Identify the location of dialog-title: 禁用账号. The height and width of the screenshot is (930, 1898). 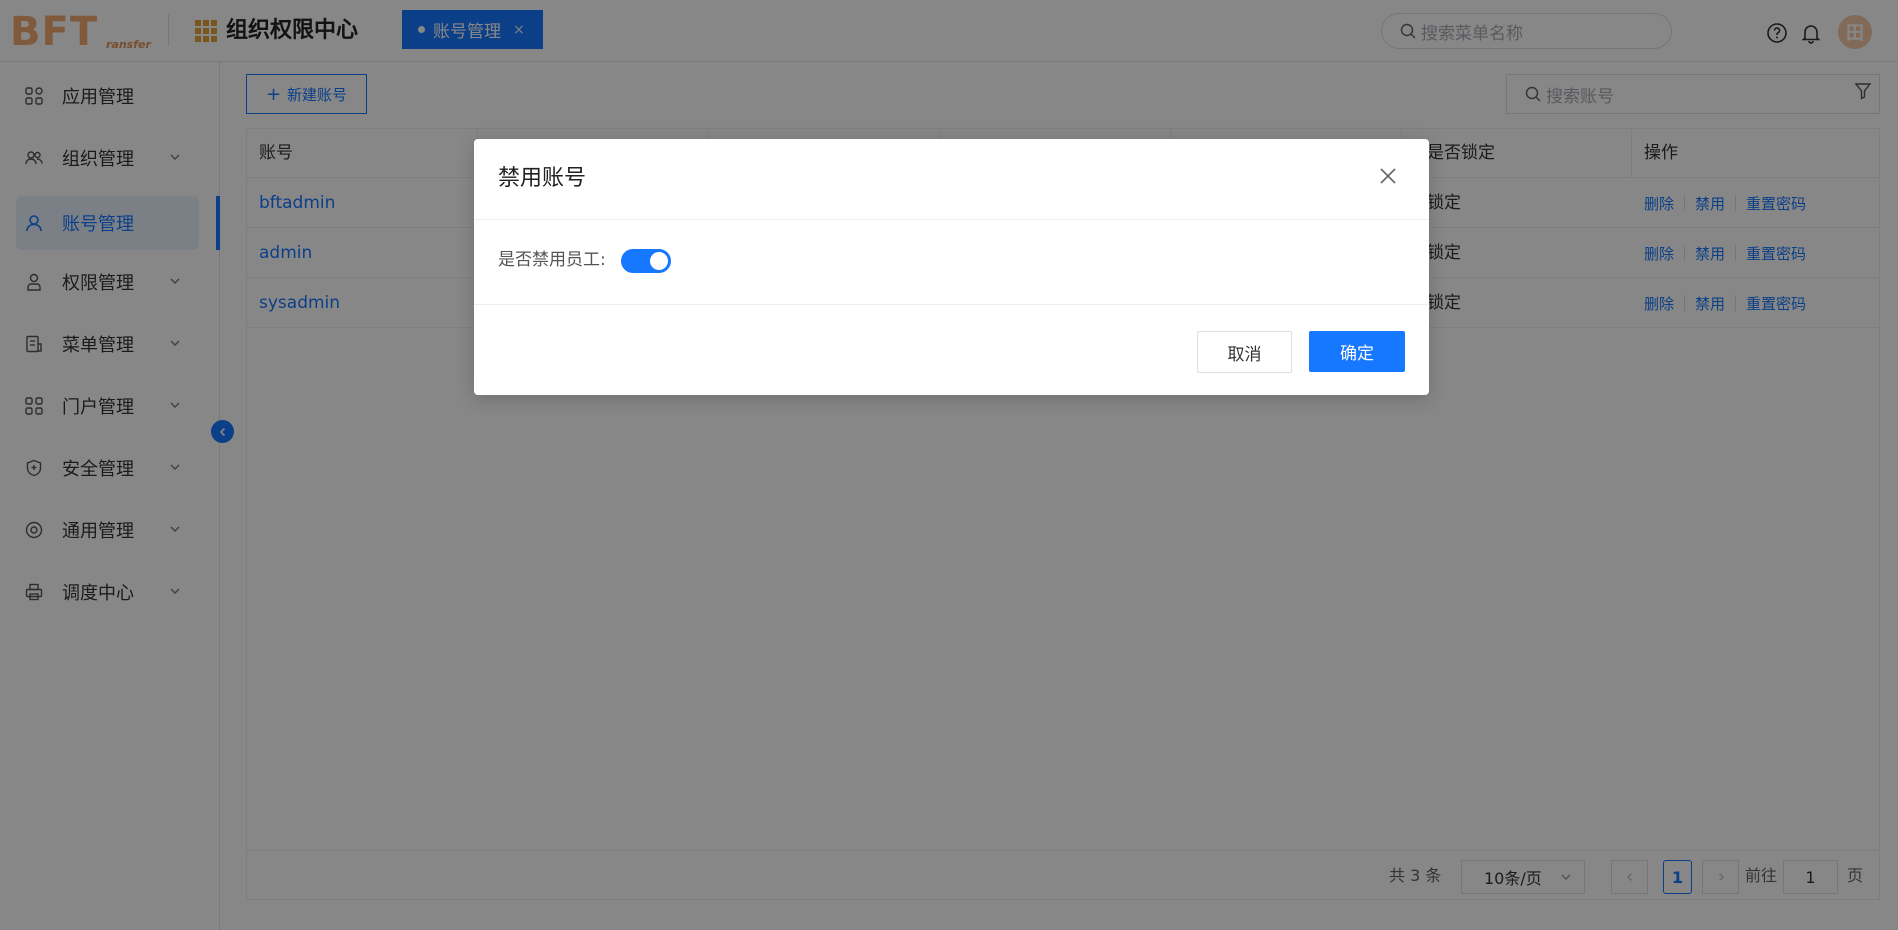
(542, 178).